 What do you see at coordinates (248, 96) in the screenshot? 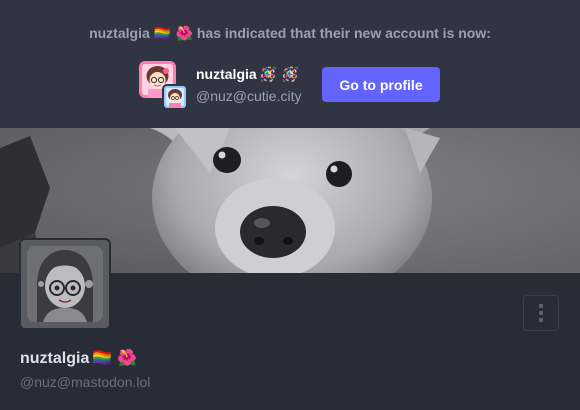
I see `new-account-handle: @nuz@cutie.city` at bounding box center [248, 96].